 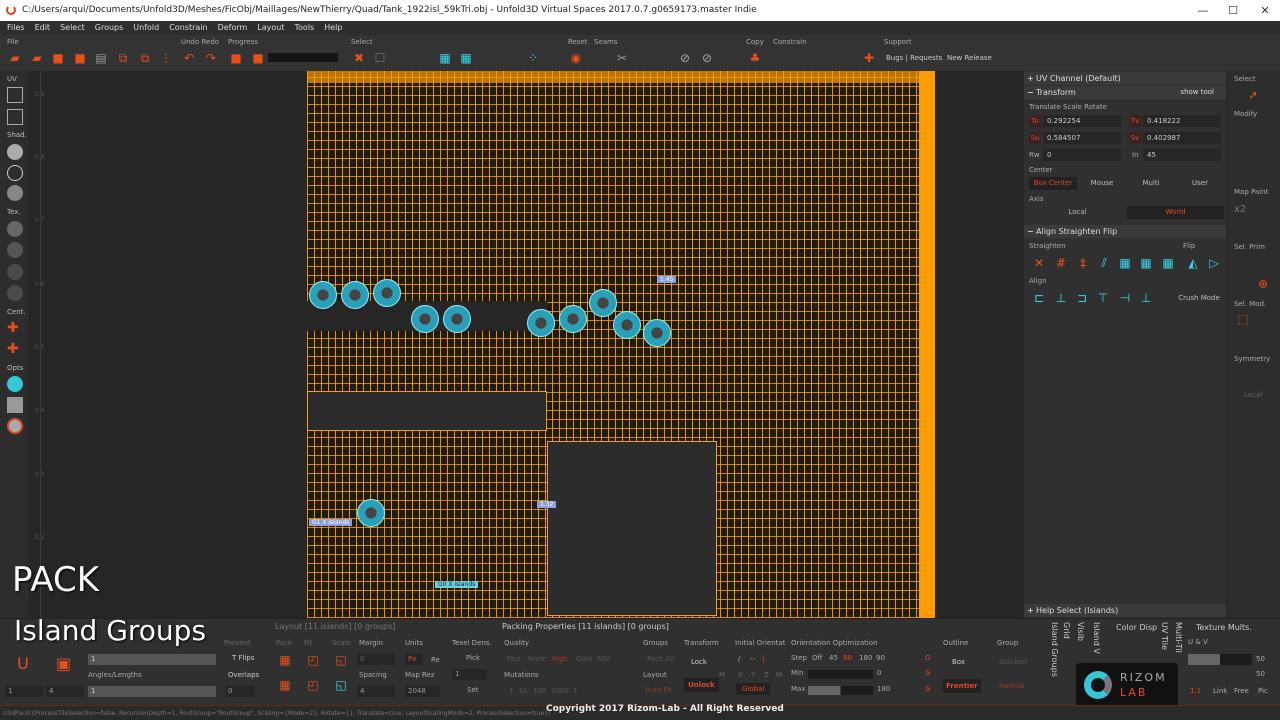 What do you see at coordinates (240, 691) in the screenshot?
I see `overlaps-field: 0` at bounding box center [240, 691].